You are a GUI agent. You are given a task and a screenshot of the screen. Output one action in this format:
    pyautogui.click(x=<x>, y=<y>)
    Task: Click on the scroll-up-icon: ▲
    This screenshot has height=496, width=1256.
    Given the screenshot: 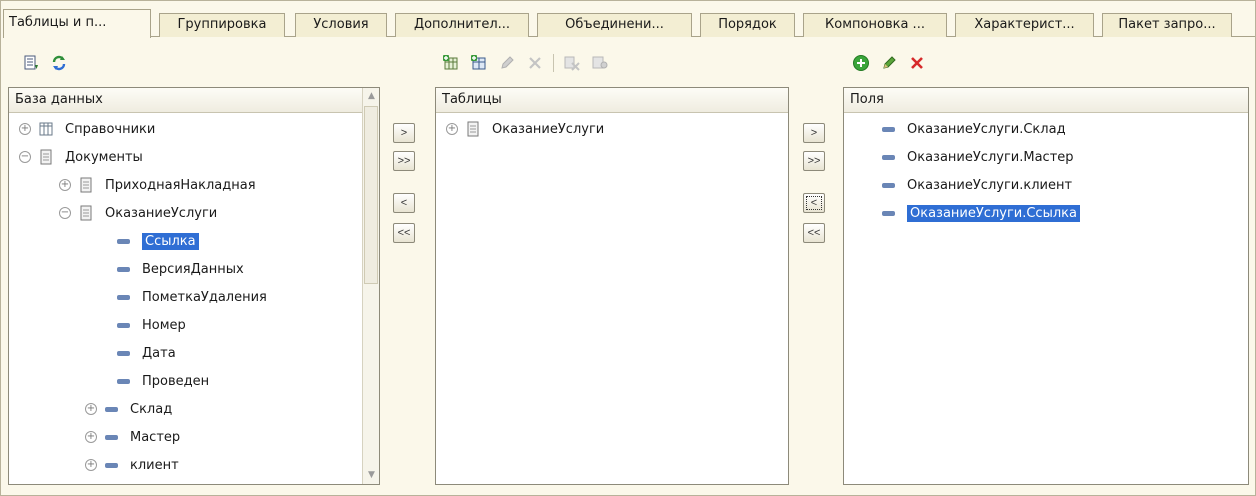 What is the action you would take?
    pyautogui.click(x=371, y=96)
    